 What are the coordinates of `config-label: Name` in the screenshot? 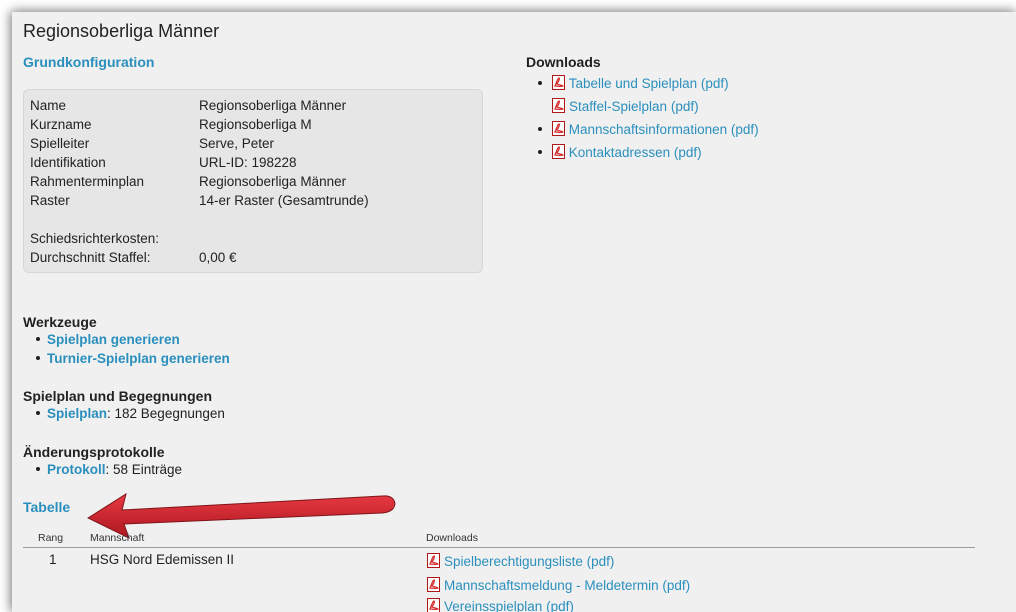 It's located at (48, 105).